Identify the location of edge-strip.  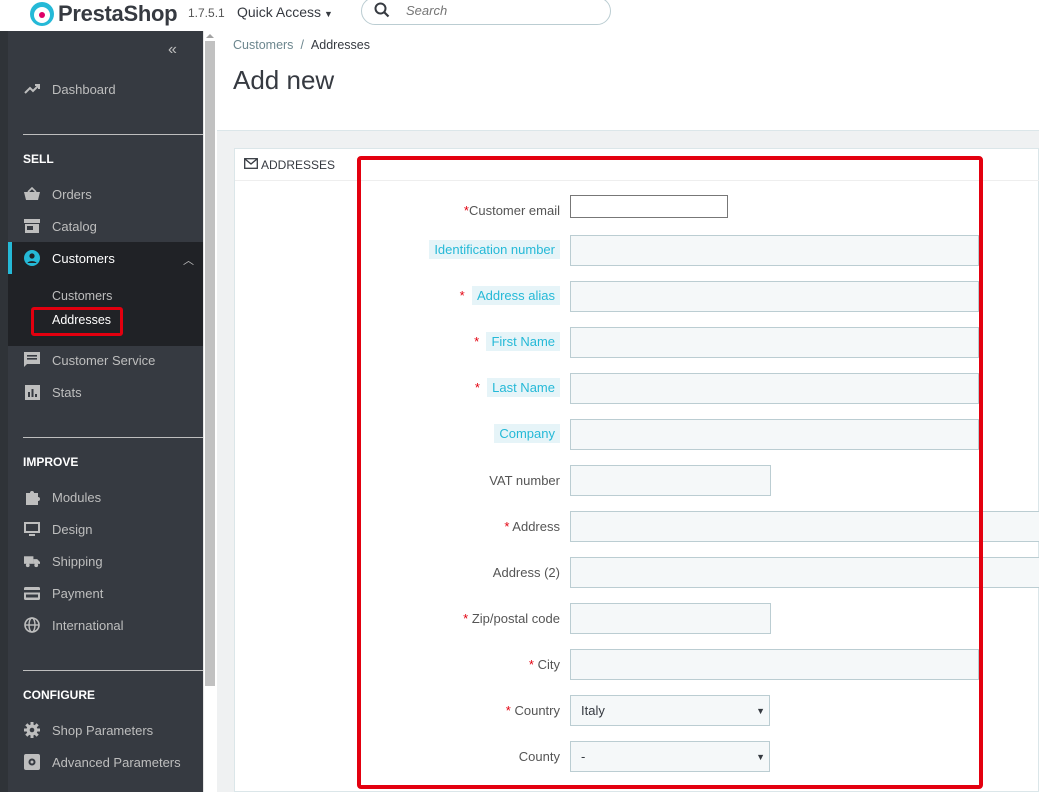
(4, 411).